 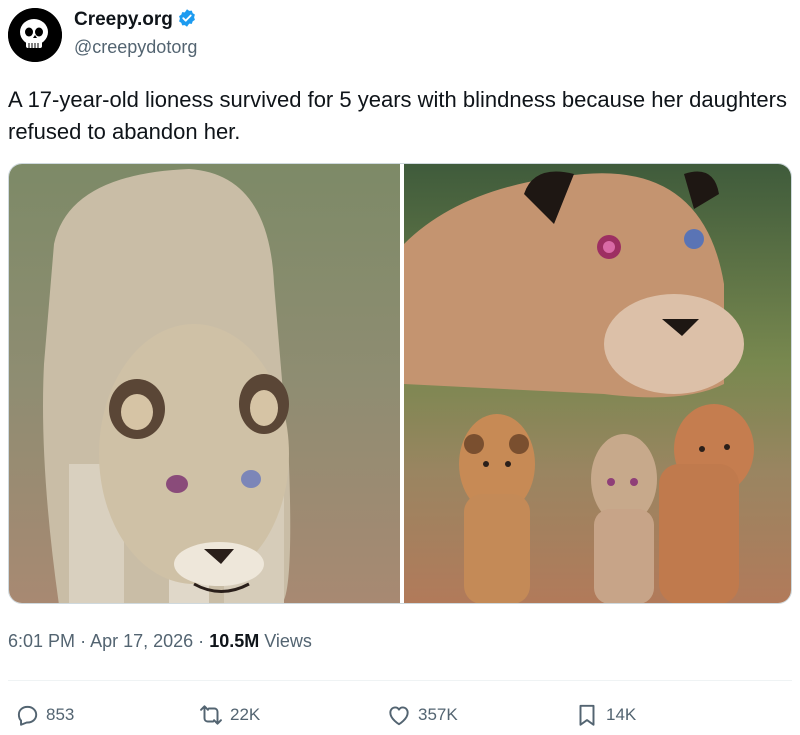 What do you see at coordinates (234, 641) in the screenshot?
I see `views-count: 10.5M` at bounding box center [234, 641].